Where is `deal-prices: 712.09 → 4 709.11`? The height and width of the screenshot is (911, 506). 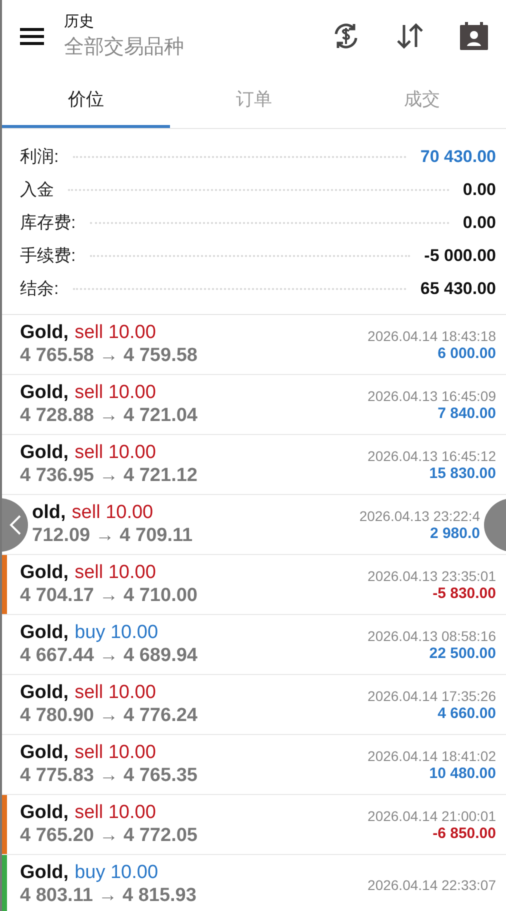
deal-prices: 712.09 → 4 709.11 is located at coordinates (112, 536).